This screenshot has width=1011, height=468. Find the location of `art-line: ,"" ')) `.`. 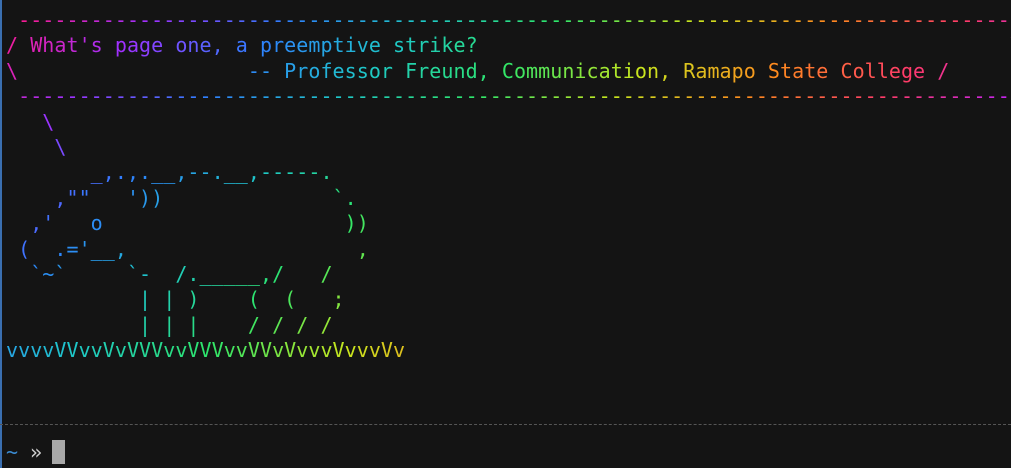

art-line: ,"" ')) `. is located at coordinates (205, 197).